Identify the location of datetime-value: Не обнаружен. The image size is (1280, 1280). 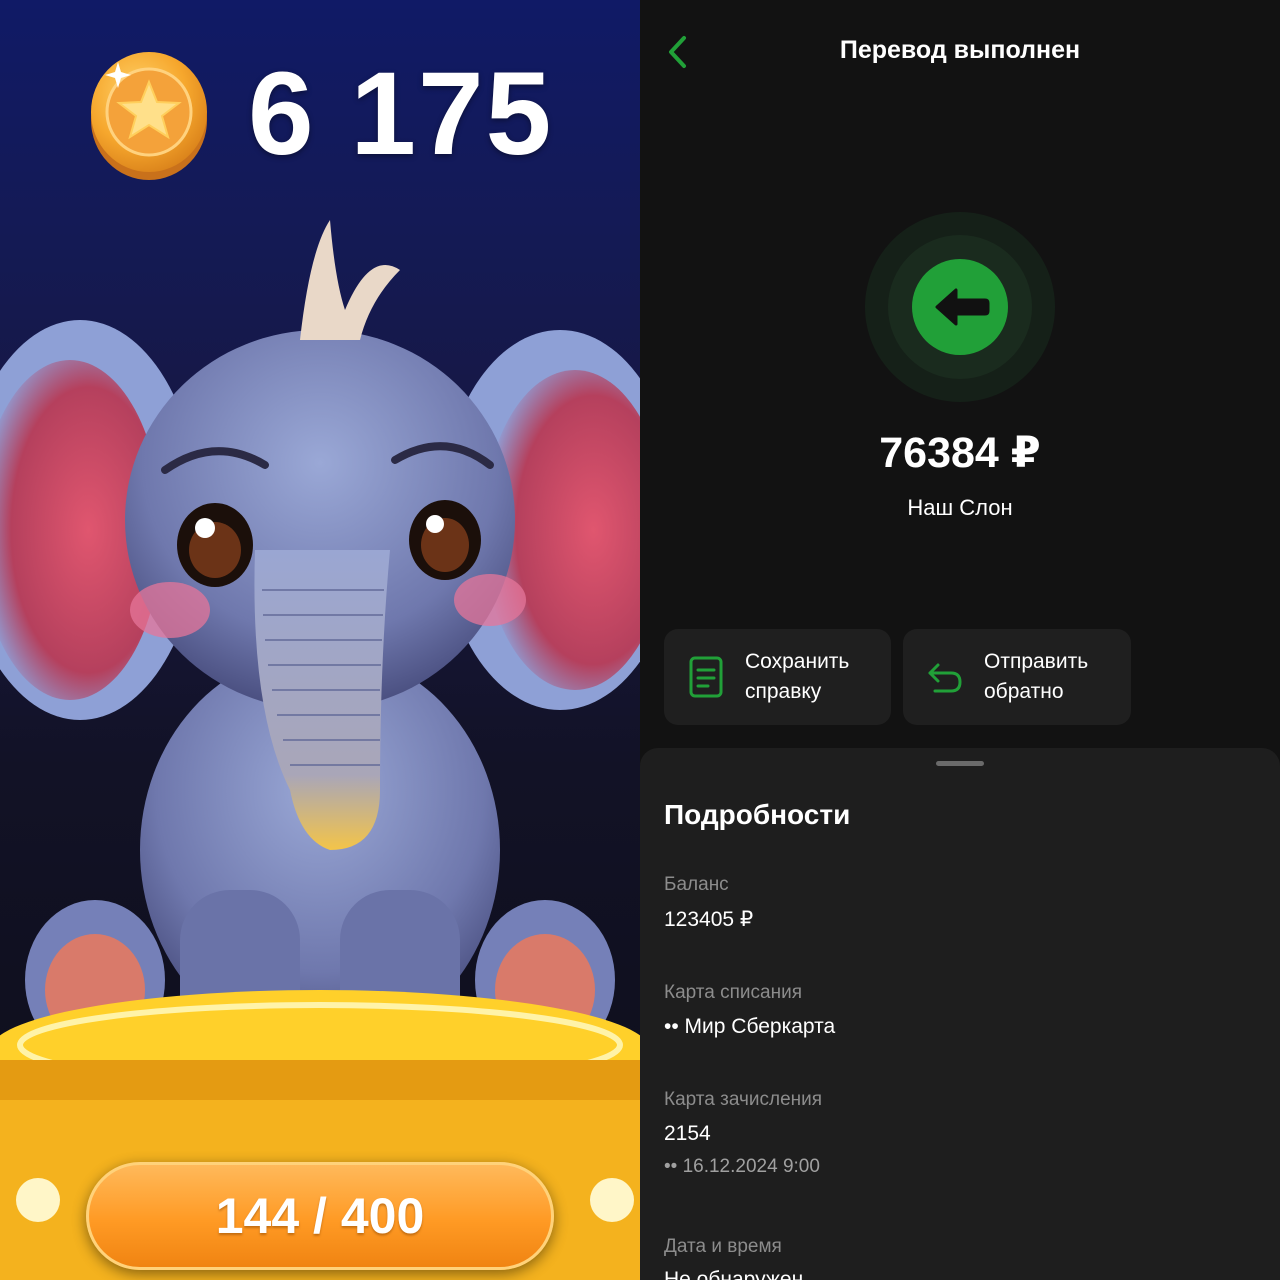
(734, 1274).